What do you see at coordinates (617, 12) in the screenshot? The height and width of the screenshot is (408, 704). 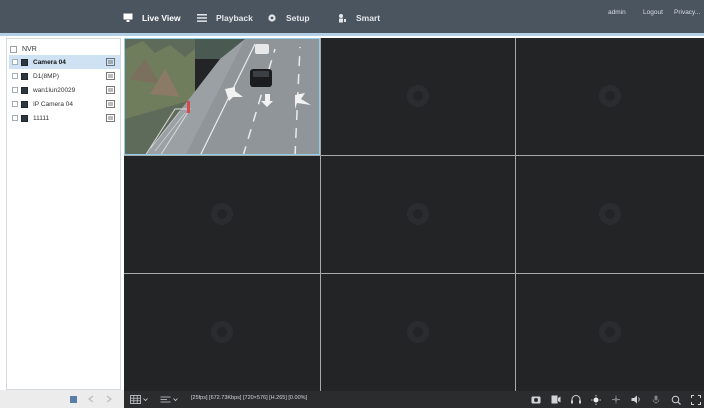 I see `username-label: admin` at bounding box center [617, 12].